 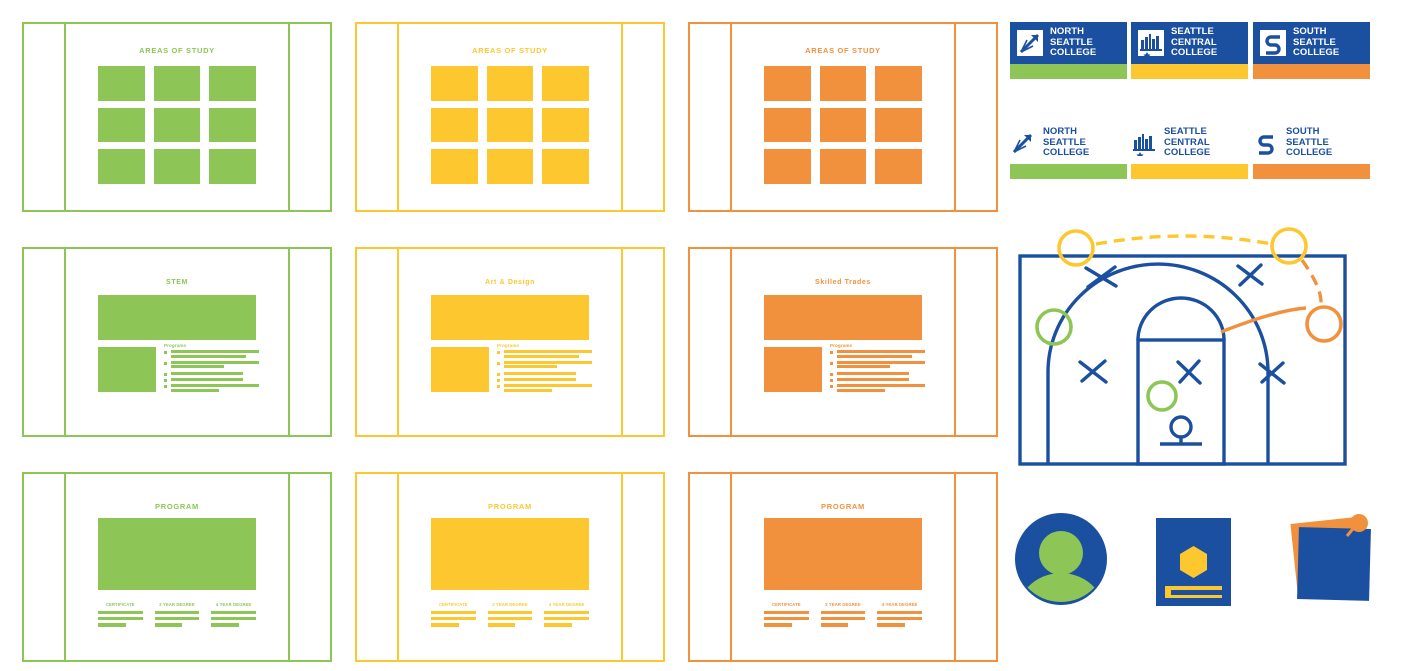 I want to click on wireframe-card-green-row2: STEM Programs, so click(x=177, y=342).